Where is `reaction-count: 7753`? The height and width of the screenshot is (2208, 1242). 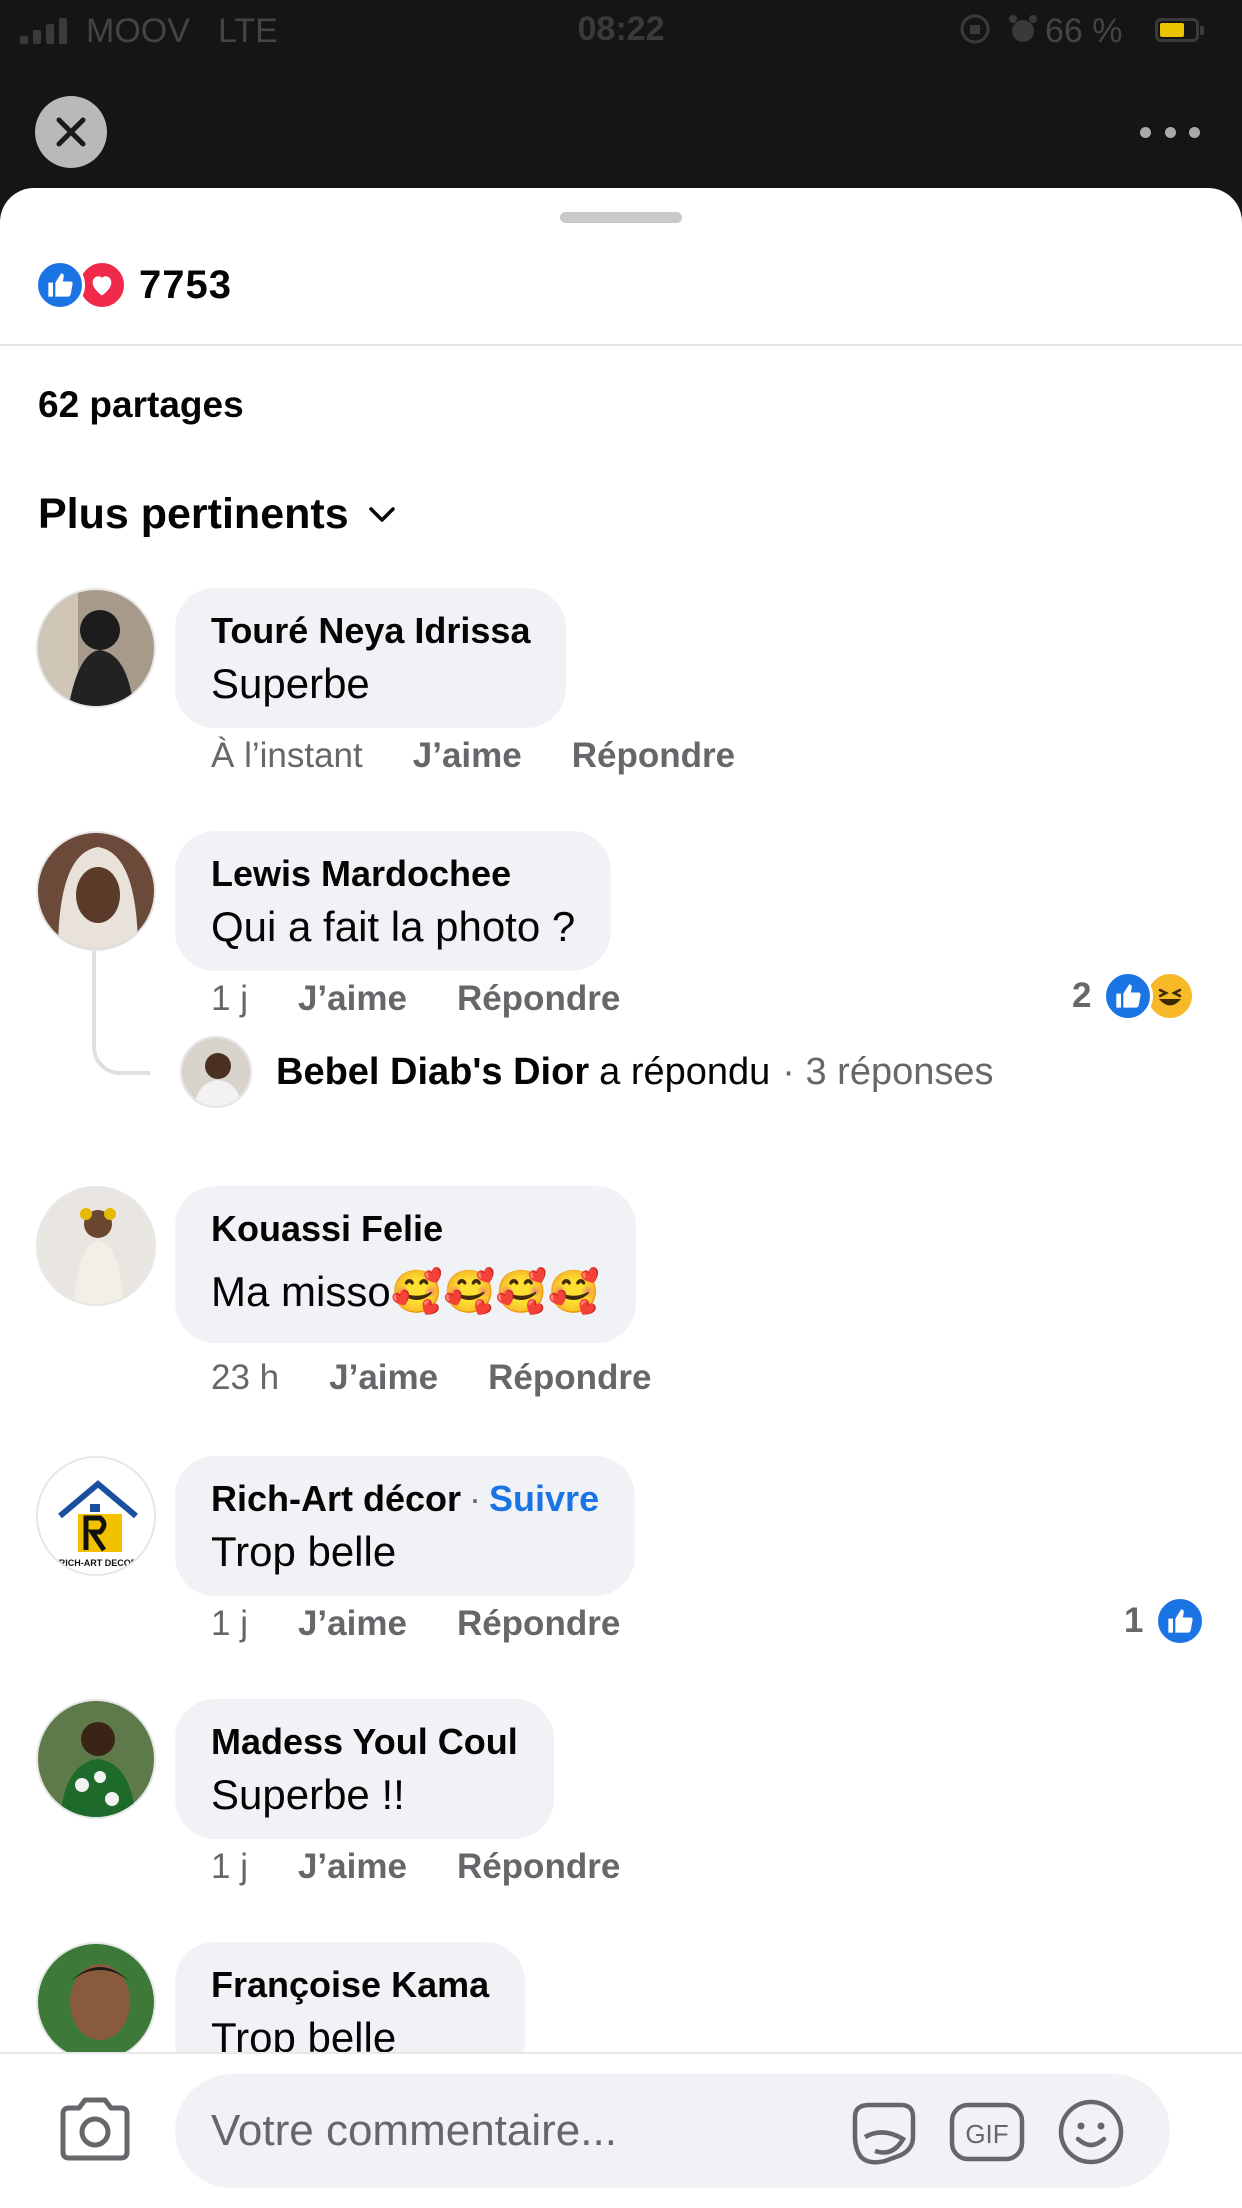 reaction-count: 7753 is located at coordinates (185, 284).